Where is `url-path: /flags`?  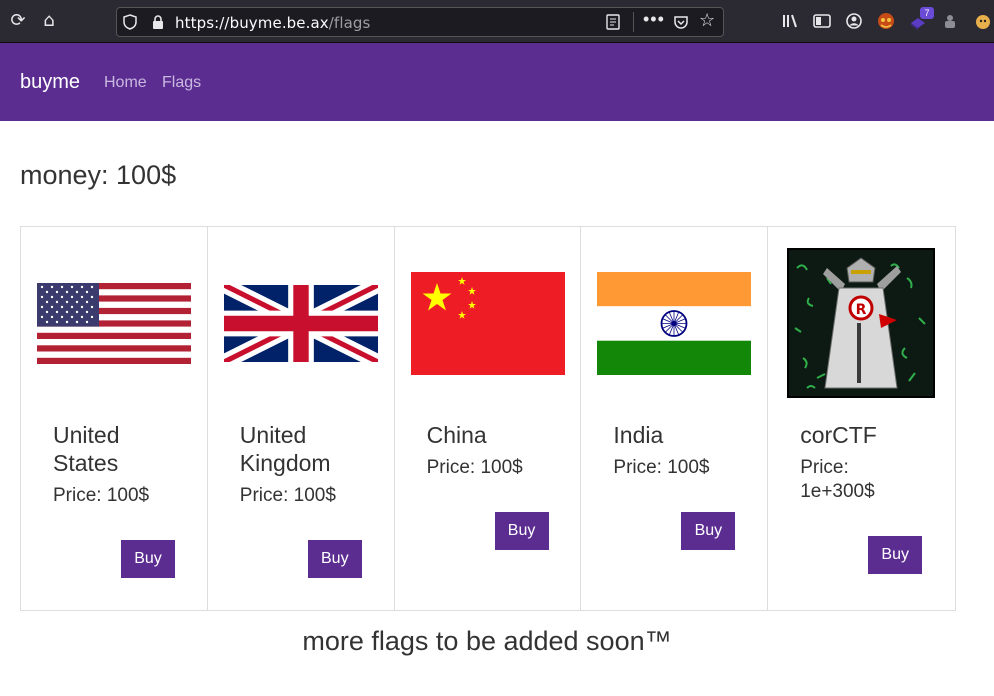 url-path: /flags is located at coordinates (349, 23).